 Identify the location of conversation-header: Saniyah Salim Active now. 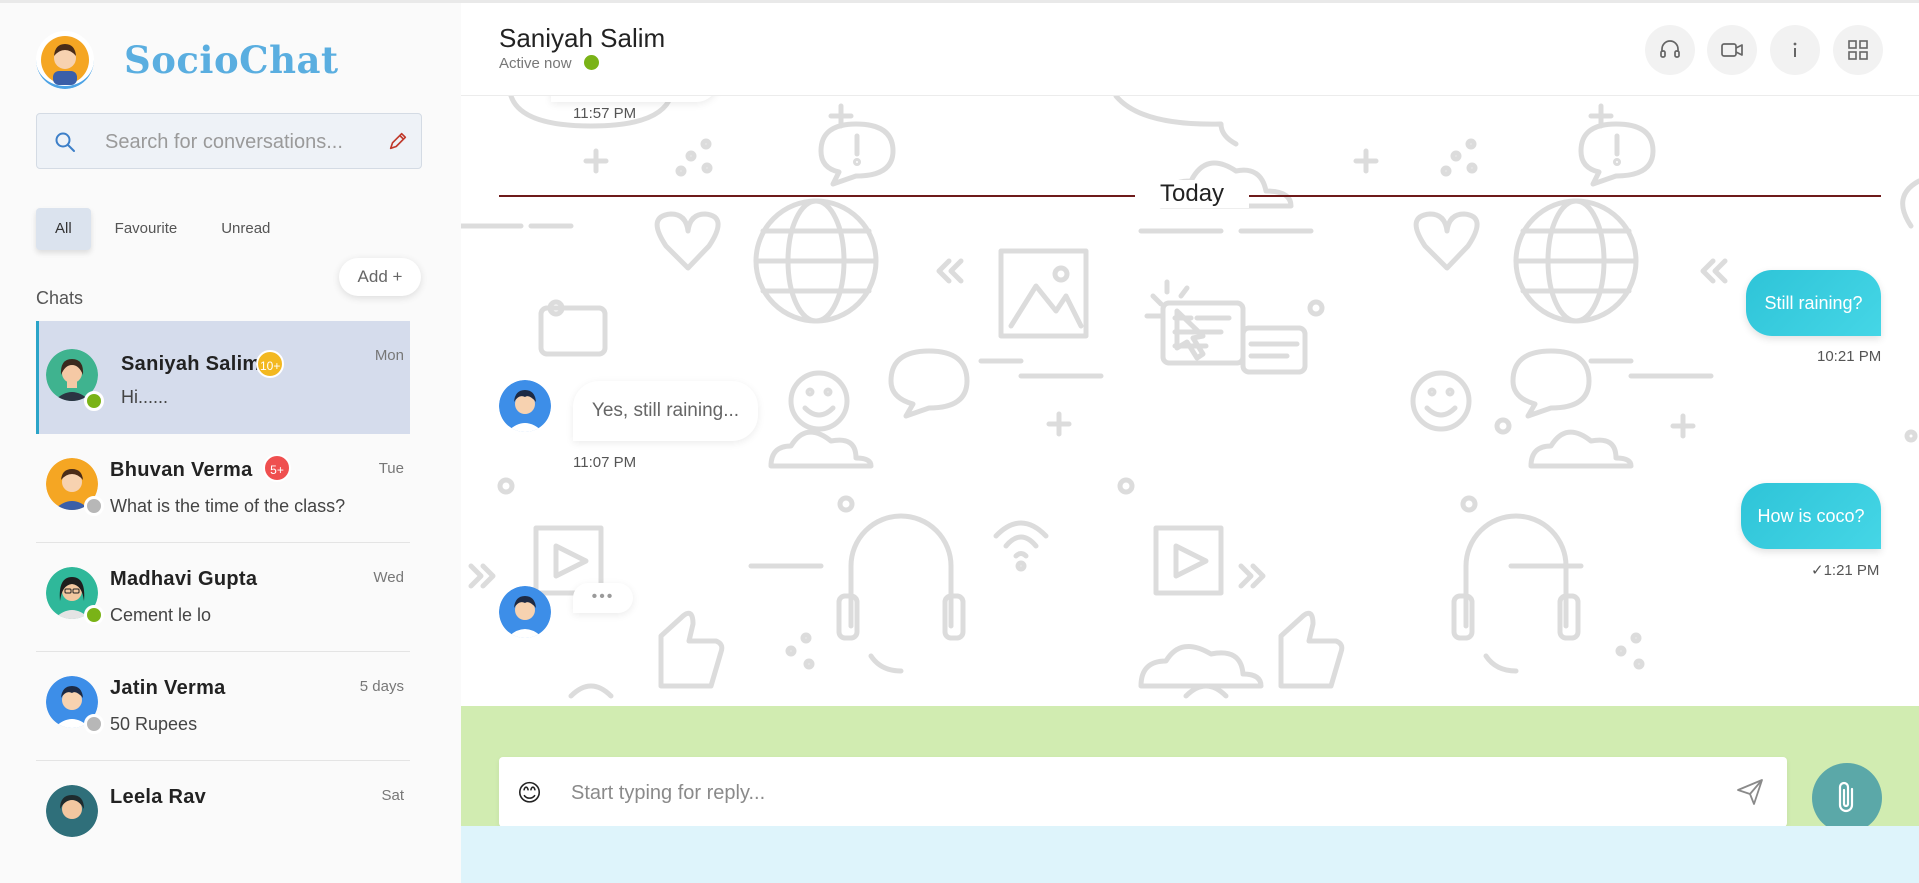
(1190, 49).